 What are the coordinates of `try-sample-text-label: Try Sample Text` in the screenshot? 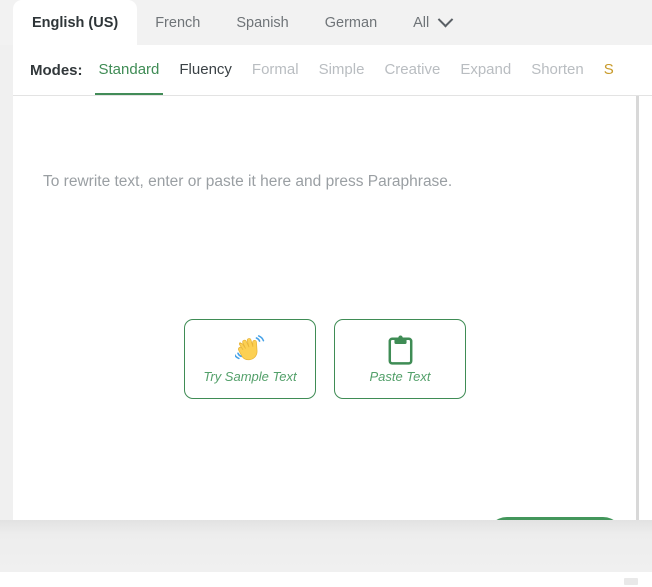 It's located at (250, 376).